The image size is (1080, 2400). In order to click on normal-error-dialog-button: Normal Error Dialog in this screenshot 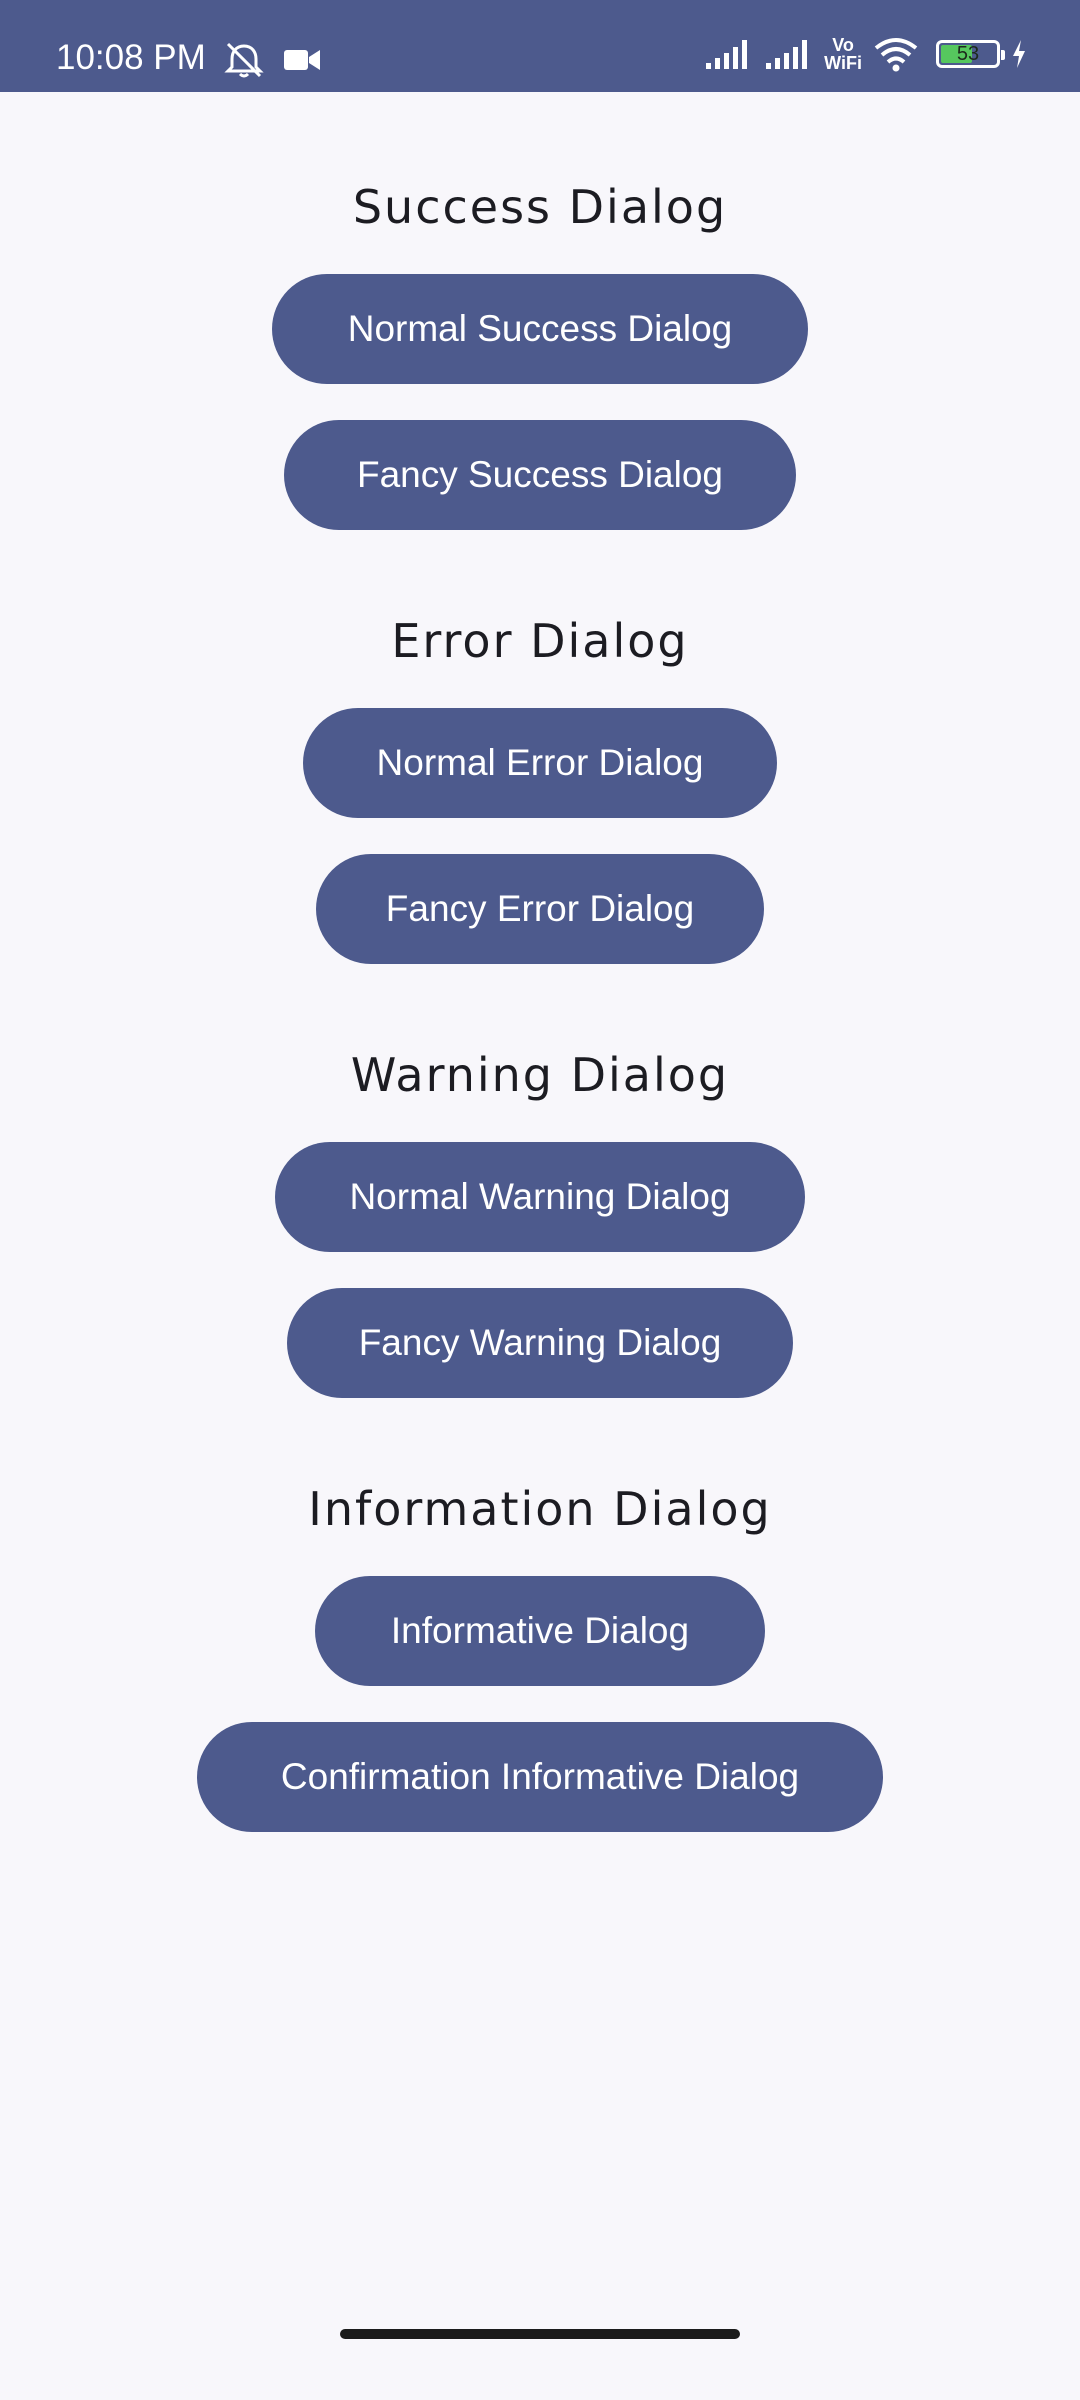, I will do `click(540, 763)`.